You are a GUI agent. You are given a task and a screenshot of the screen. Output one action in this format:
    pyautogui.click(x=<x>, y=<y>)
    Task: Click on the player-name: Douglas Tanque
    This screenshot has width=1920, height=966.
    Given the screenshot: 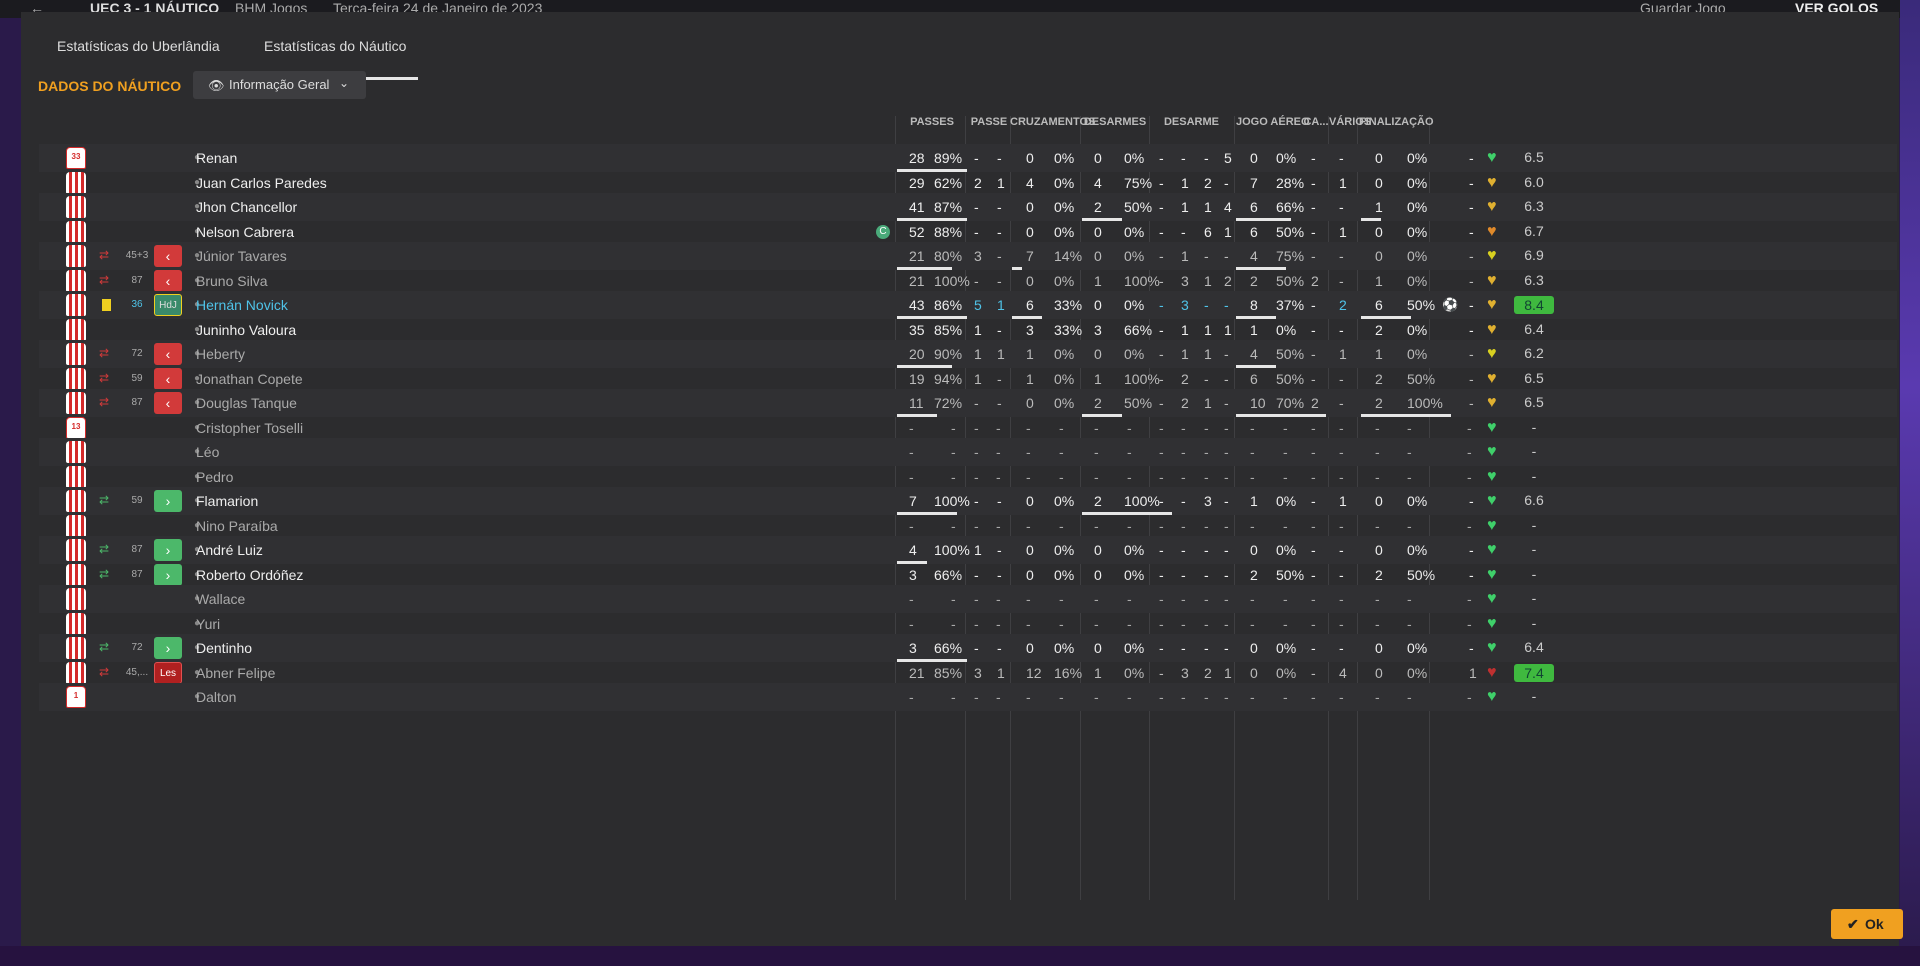 What is the action you would take?
    pyautogui.click(x=246, y=403)
    